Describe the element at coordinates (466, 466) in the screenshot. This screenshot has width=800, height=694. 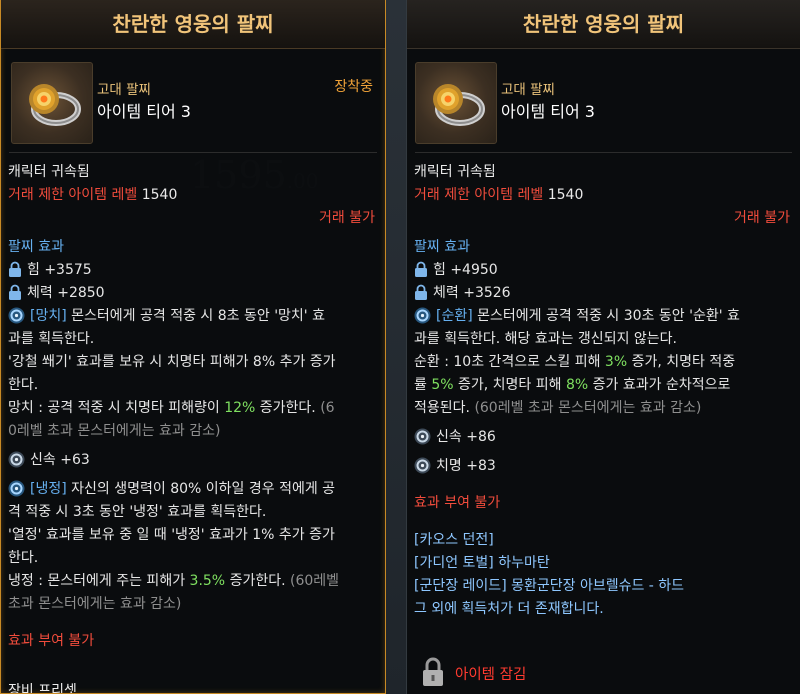
I see `stat-value: 치명 +83` at that location.